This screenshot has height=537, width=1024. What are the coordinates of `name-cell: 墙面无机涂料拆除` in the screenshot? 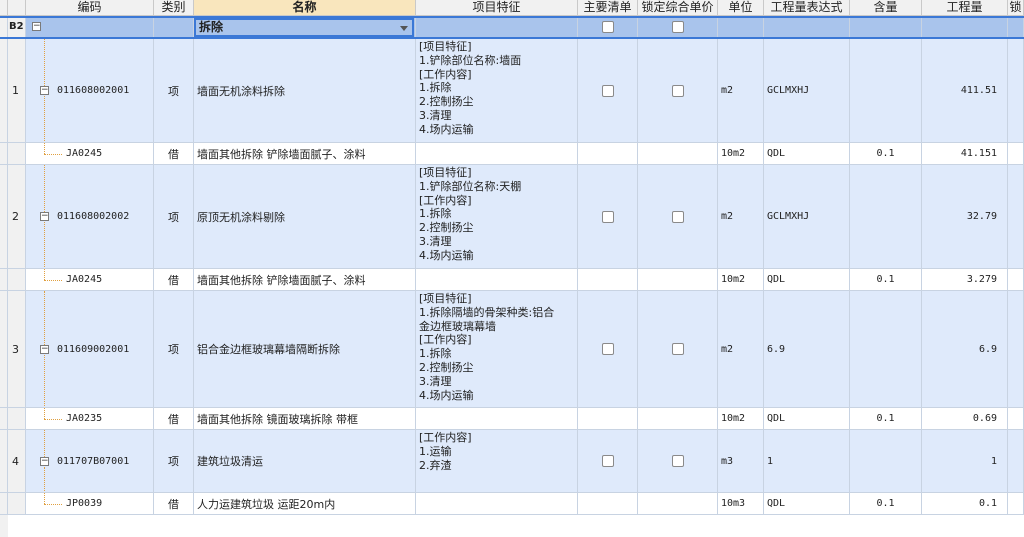 It's located at (305, 91).